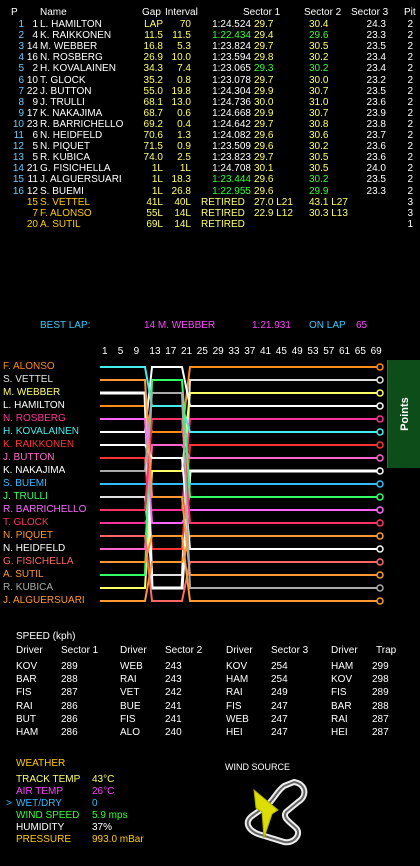 This screenshot has height=866, width=420. Describe the element at coordinates (18, 135) in the screenshot. I see `cell-p: 11` at that location.